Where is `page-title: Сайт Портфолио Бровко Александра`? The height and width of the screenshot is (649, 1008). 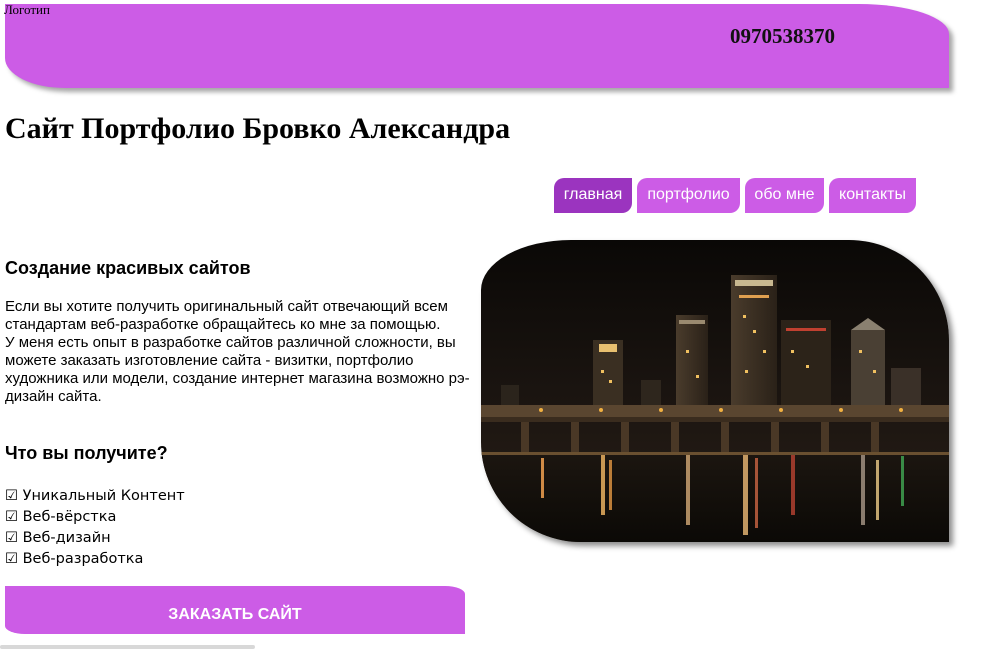
page-title: Сайт Портфолио Бровко Александра is located at coordinates (258, 128).